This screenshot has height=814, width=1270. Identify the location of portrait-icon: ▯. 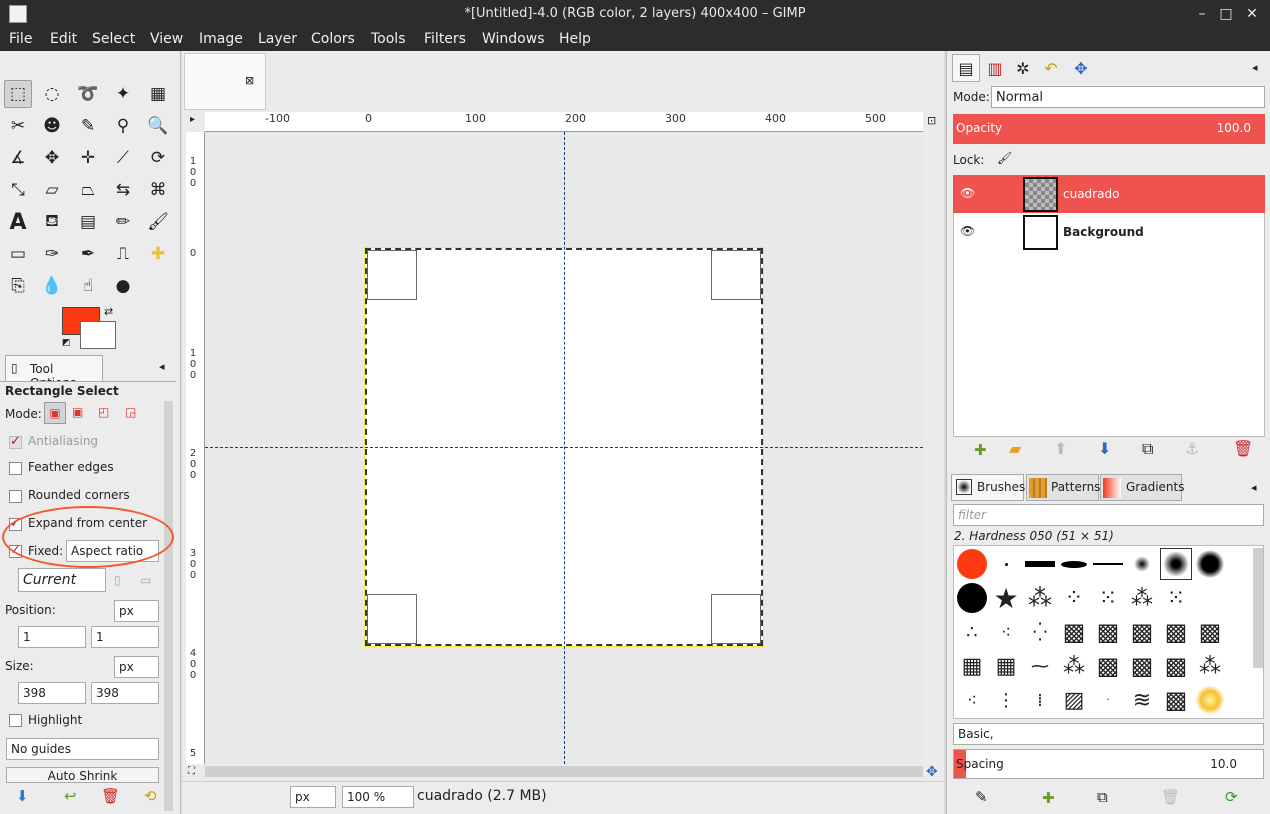
(117, 580).